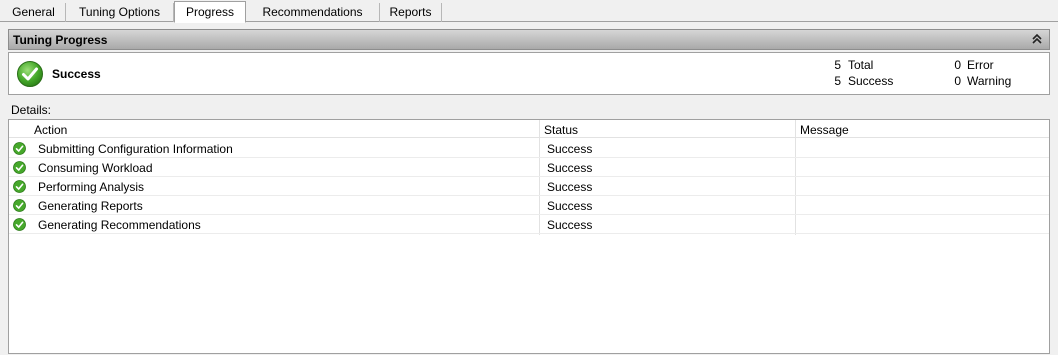  What do you see at coordinates (60, 40) in the screenshot?
I see `section-title: Tuning Progress` at bounding box center [60, 40].